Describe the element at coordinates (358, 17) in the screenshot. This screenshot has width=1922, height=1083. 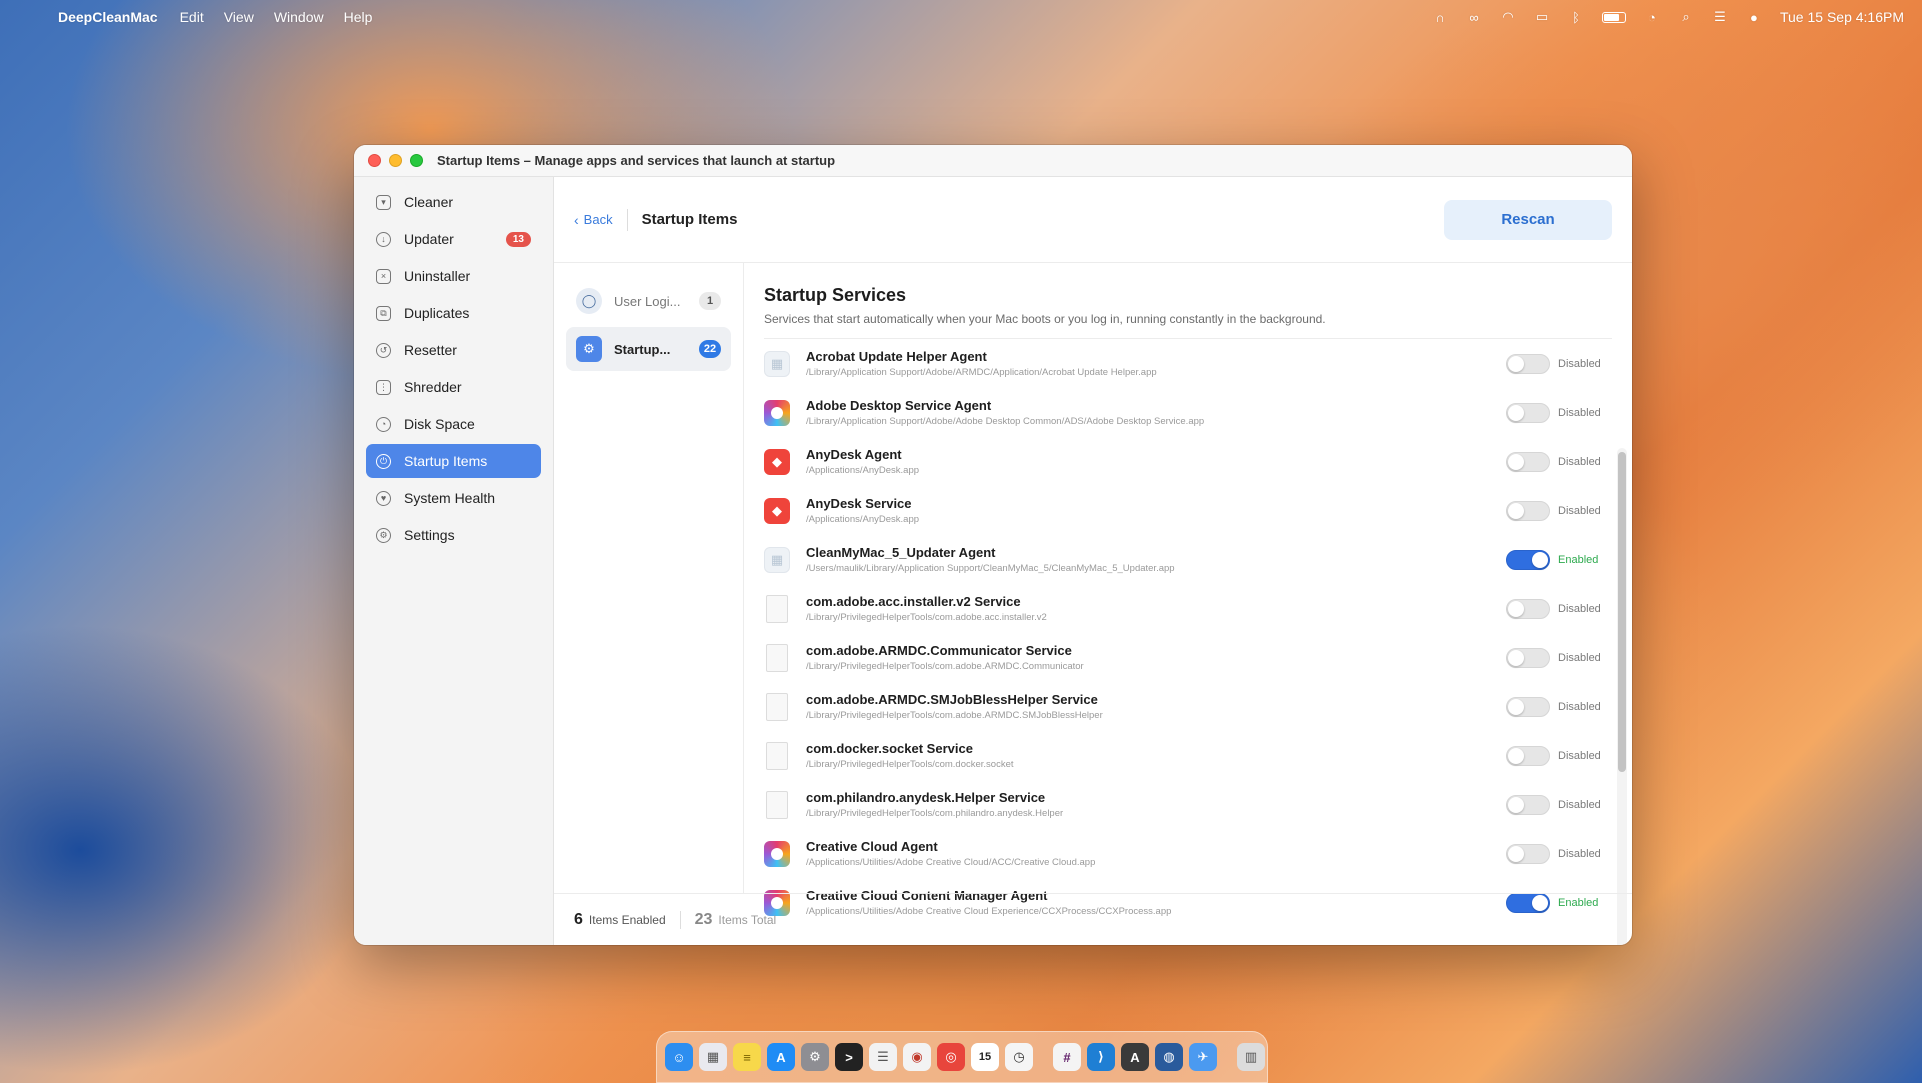
I see `menu-help: Help` at that location.